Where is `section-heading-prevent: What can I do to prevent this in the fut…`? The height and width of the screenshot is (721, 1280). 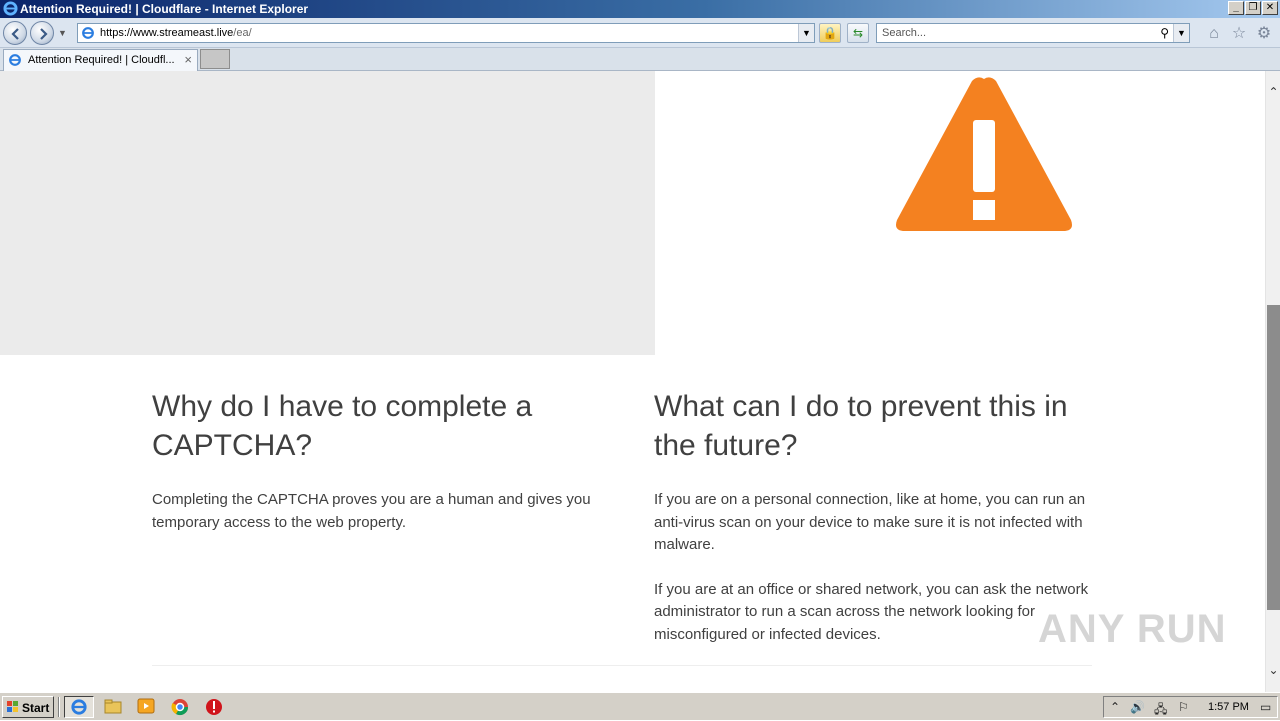
section-heading-prevent: What can I do to prevent this in the fut… is located at coordinates (861, 426).